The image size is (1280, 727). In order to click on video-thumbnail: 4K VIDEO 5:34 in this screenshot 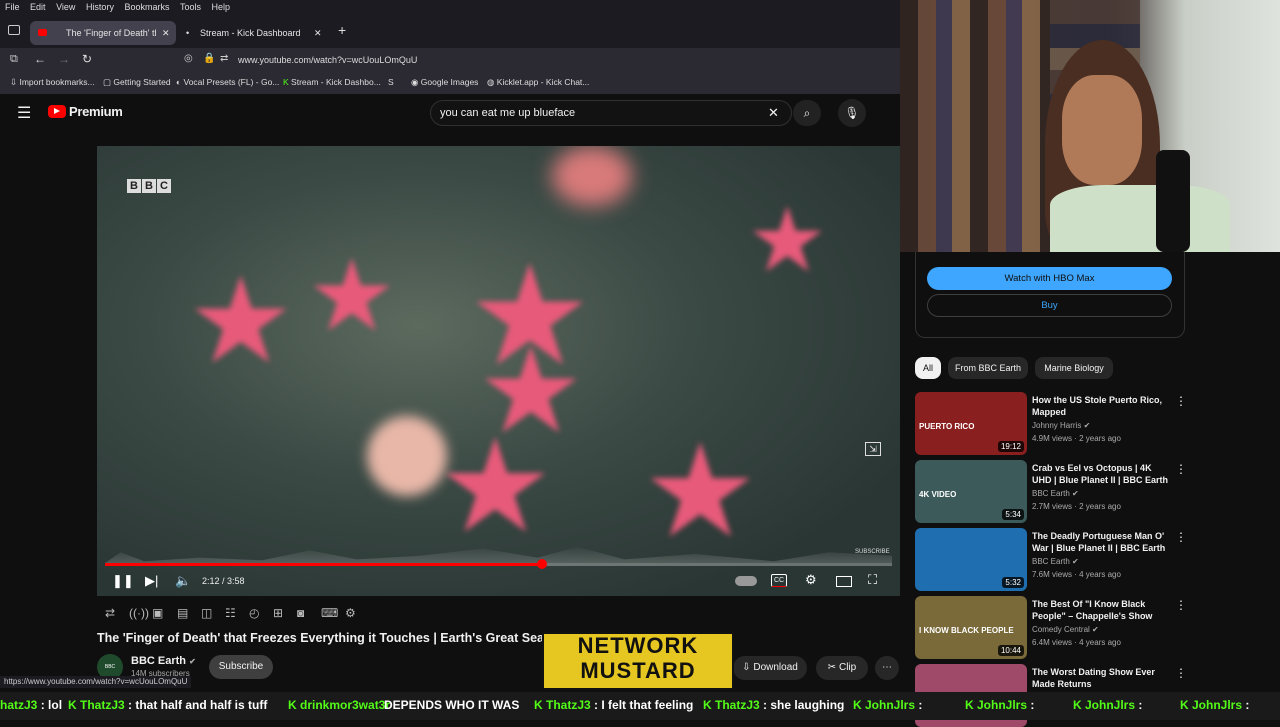, I will do `click(971, 491)`.